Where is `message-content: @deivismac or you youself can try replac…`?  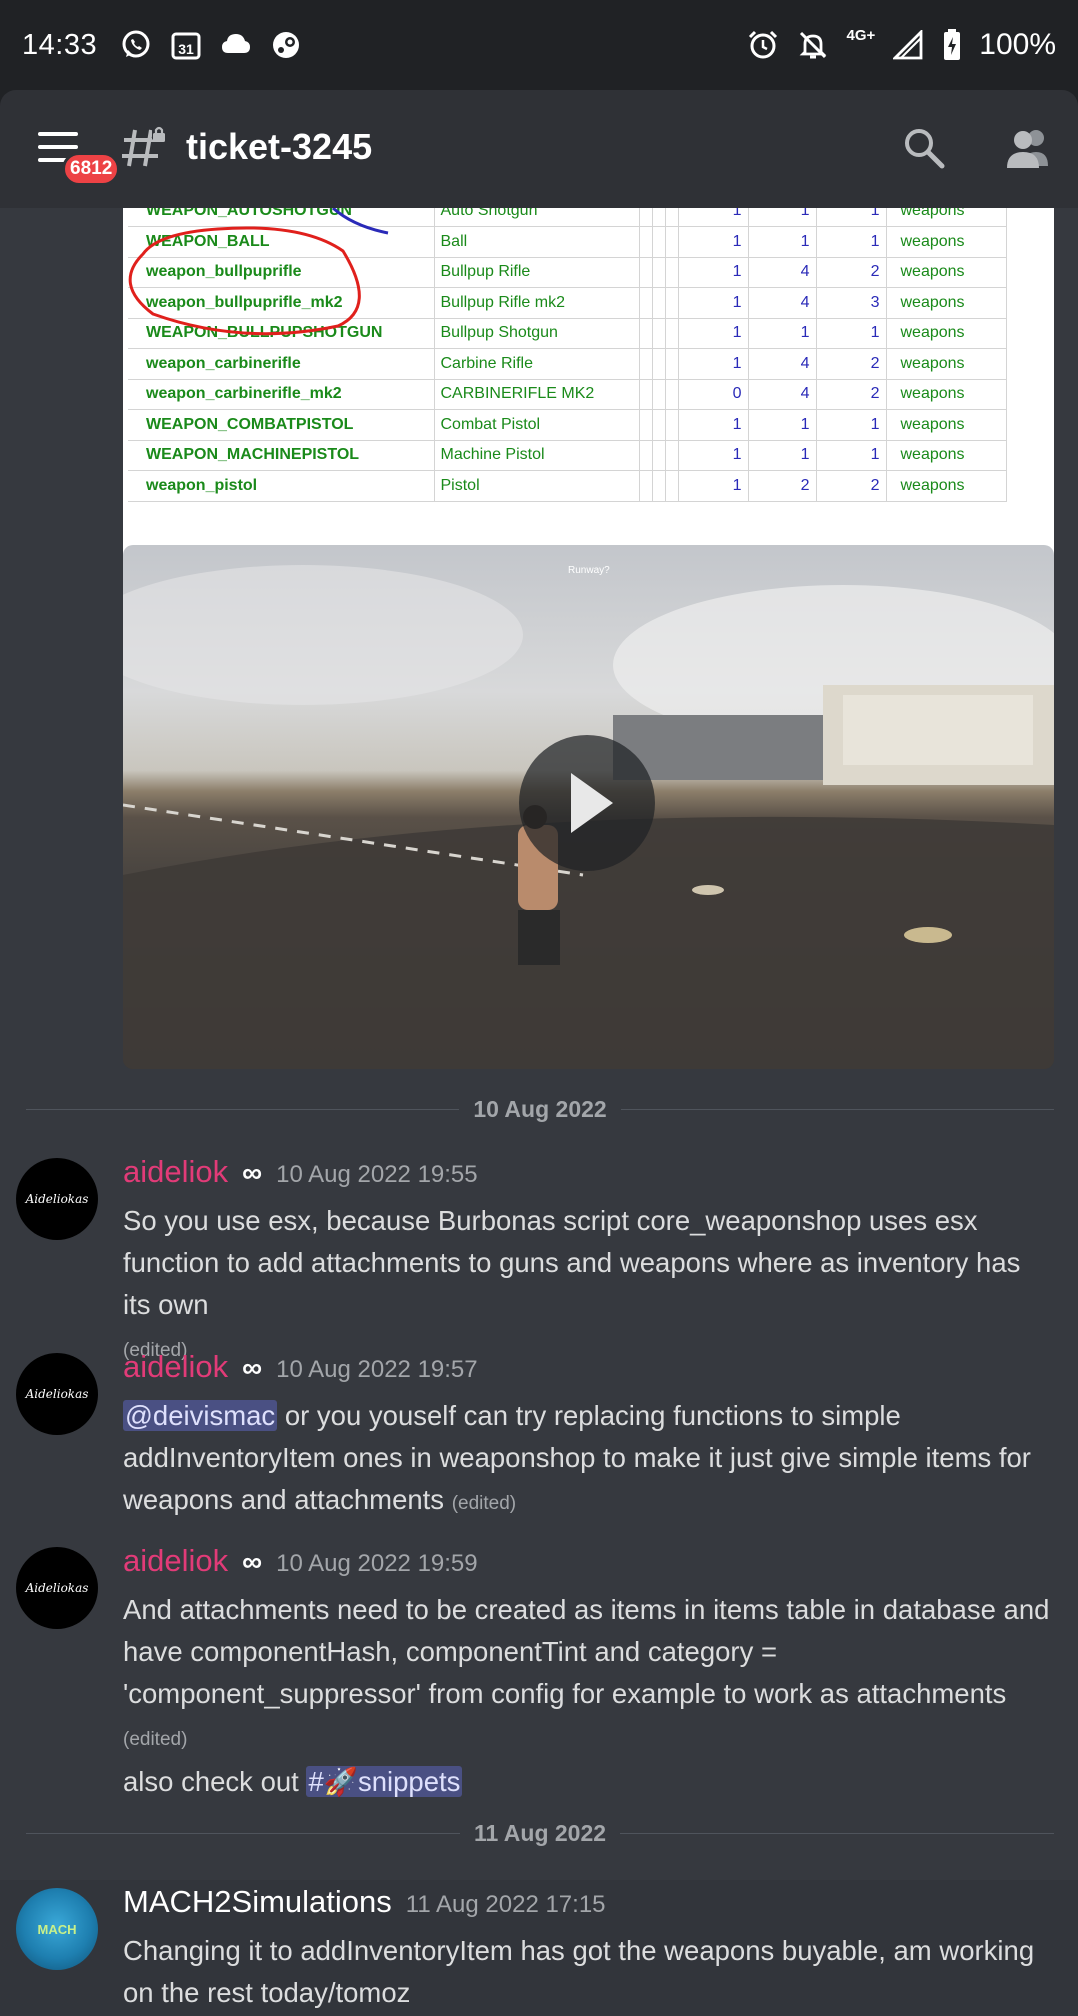 message-content: @deivismac or you youself can try replac… is located at coordinates (588, 1460).